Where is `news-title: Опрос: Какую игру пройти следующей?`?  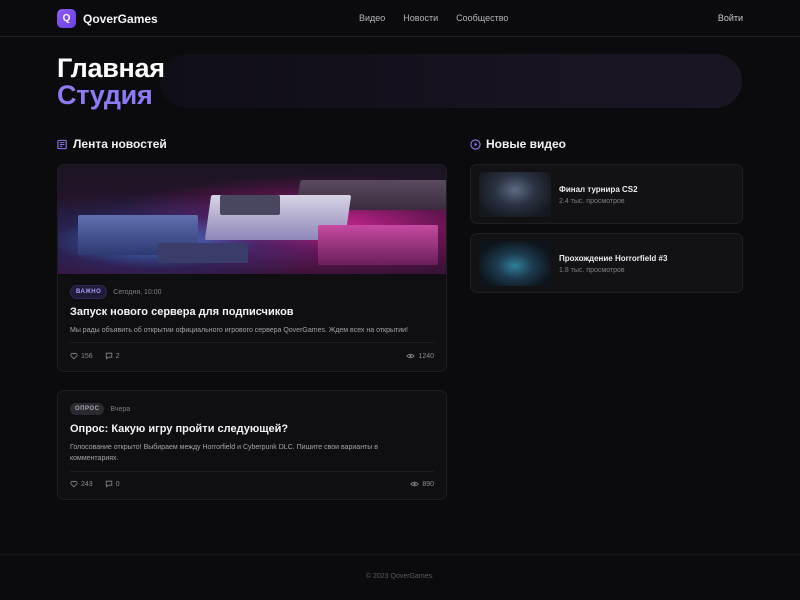
news-title: Опрос: Какую игру пройти следующей? is located at coordinates (252, 429).